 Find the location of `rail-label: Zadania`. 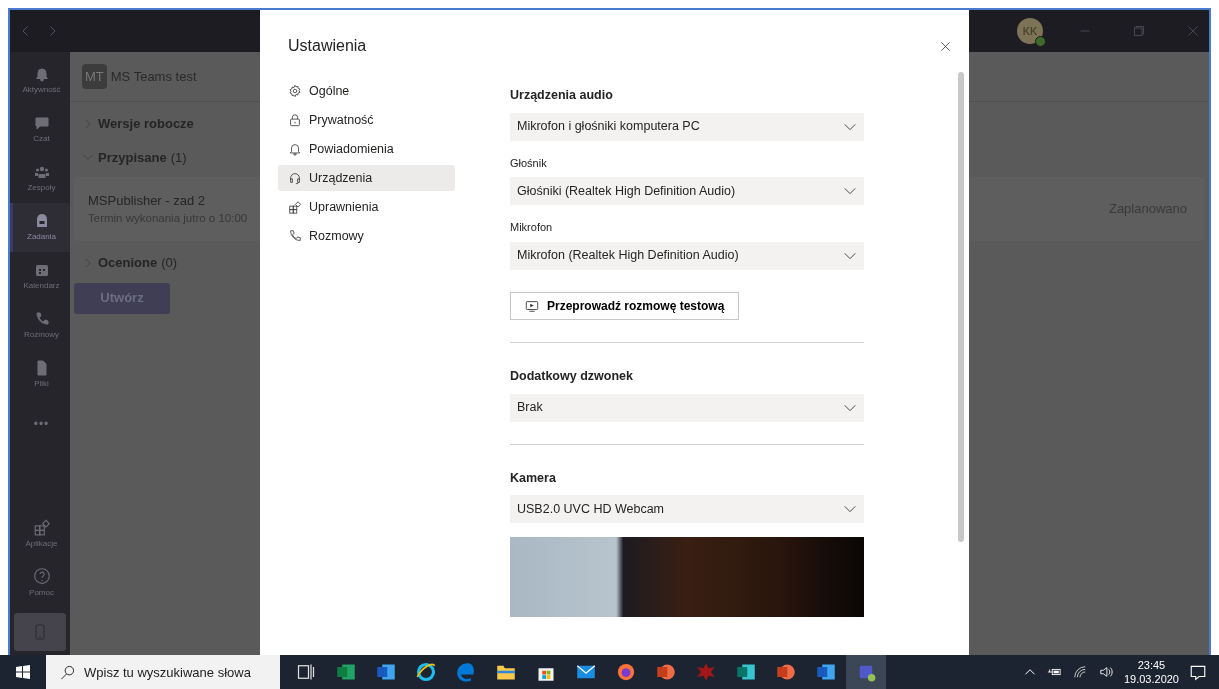

rail-label: Zadania is located at coordinates (41, 236).